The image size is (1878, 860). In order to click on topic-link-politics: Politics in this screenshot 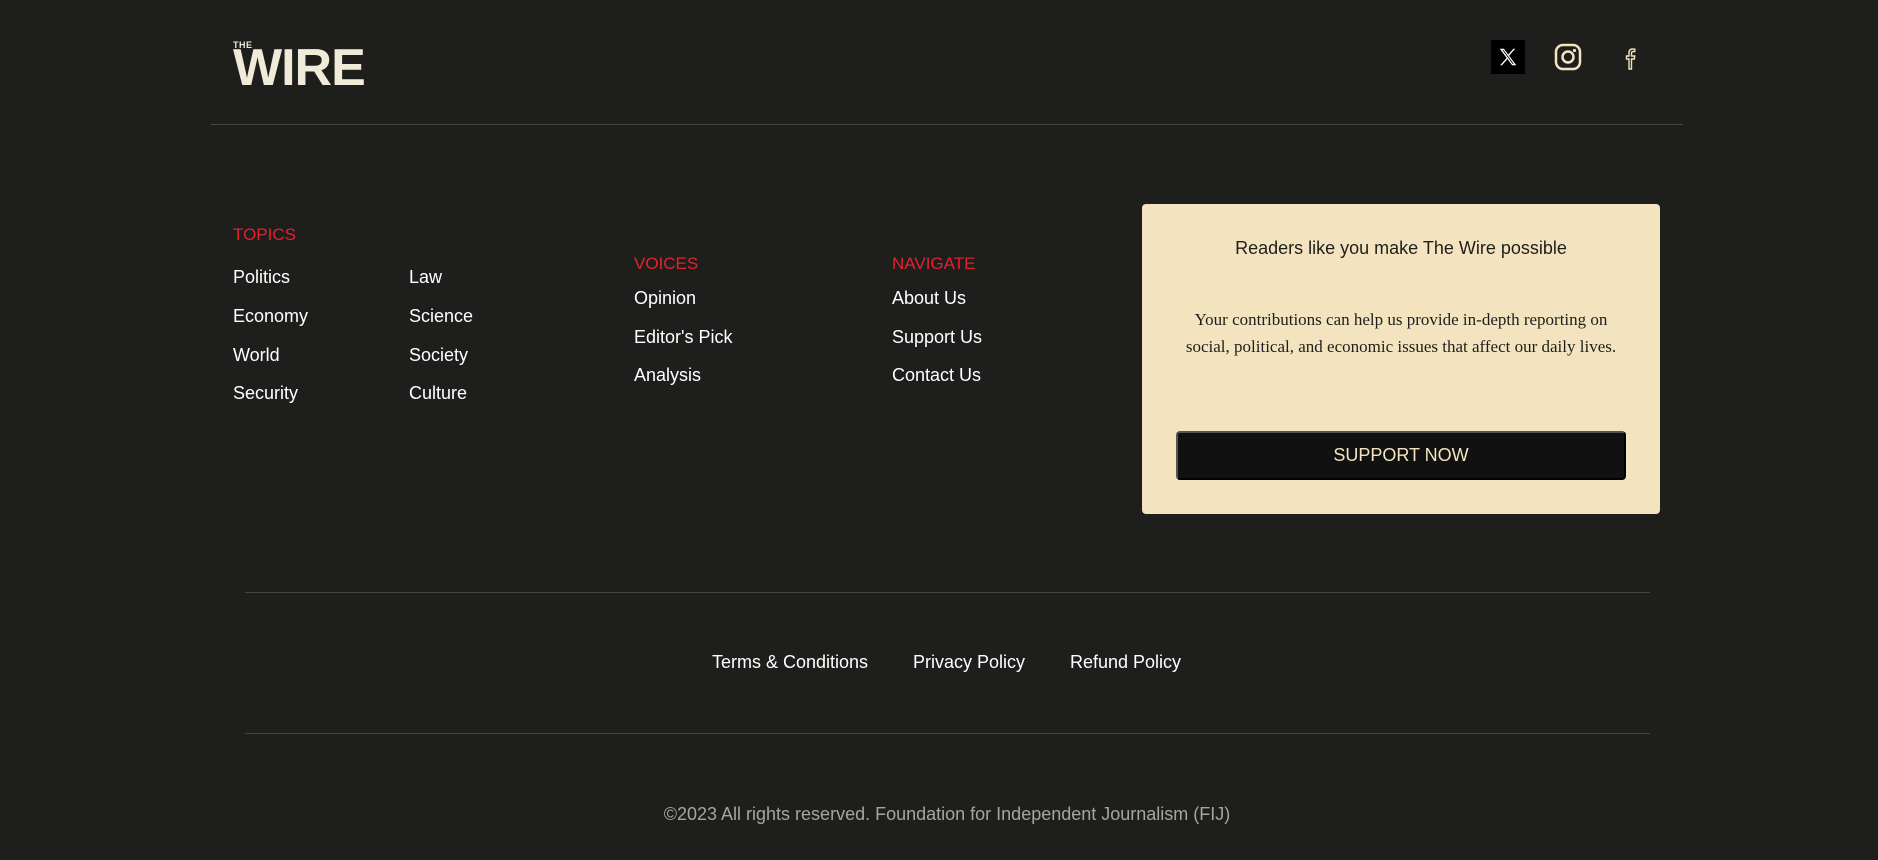, I will do `click(261, 277)`.